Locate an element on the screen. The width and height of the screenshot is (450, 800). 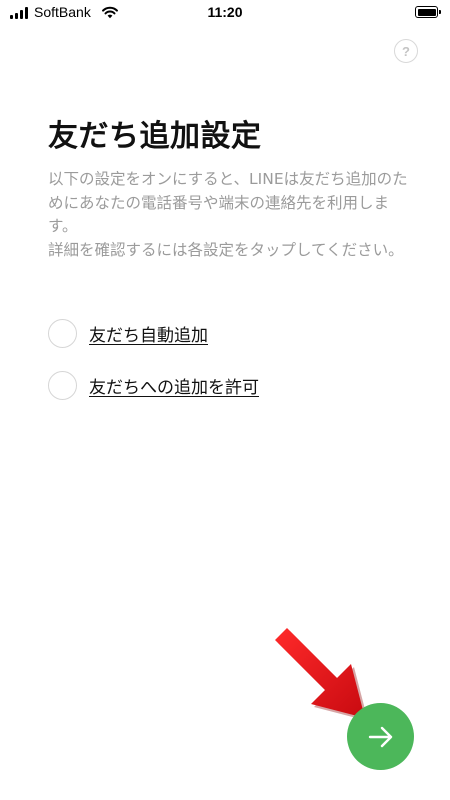
help-button: ? is located at coordinates (406, 51).